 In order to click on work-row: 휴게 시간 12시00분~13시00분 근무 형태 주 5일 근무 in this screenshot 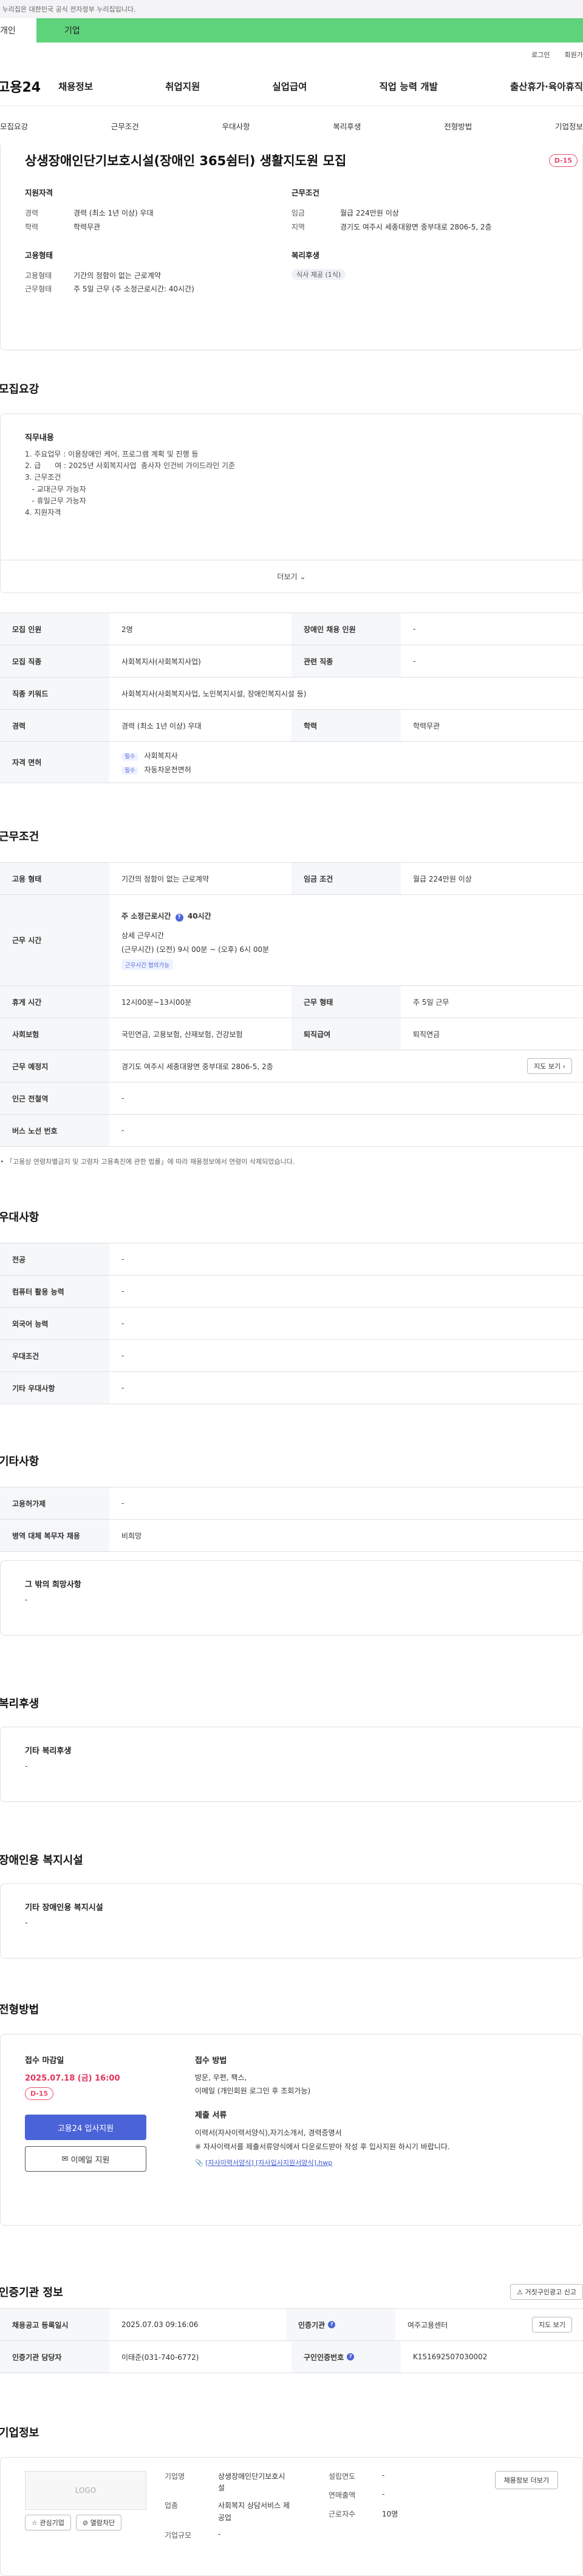, I will do `click(291, 1002)`.